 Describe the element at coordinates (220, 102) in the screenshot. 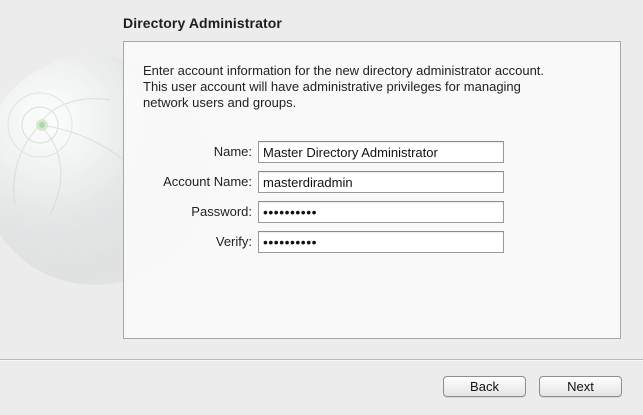

I see `description-line-3: network users and groups.` at that location.